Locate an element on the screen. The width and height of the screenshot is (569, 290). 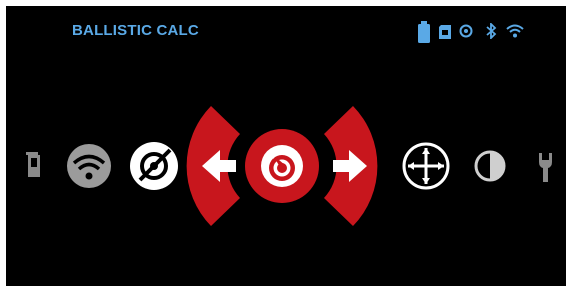
crosshair-icon is located at coordinates (426, 166).